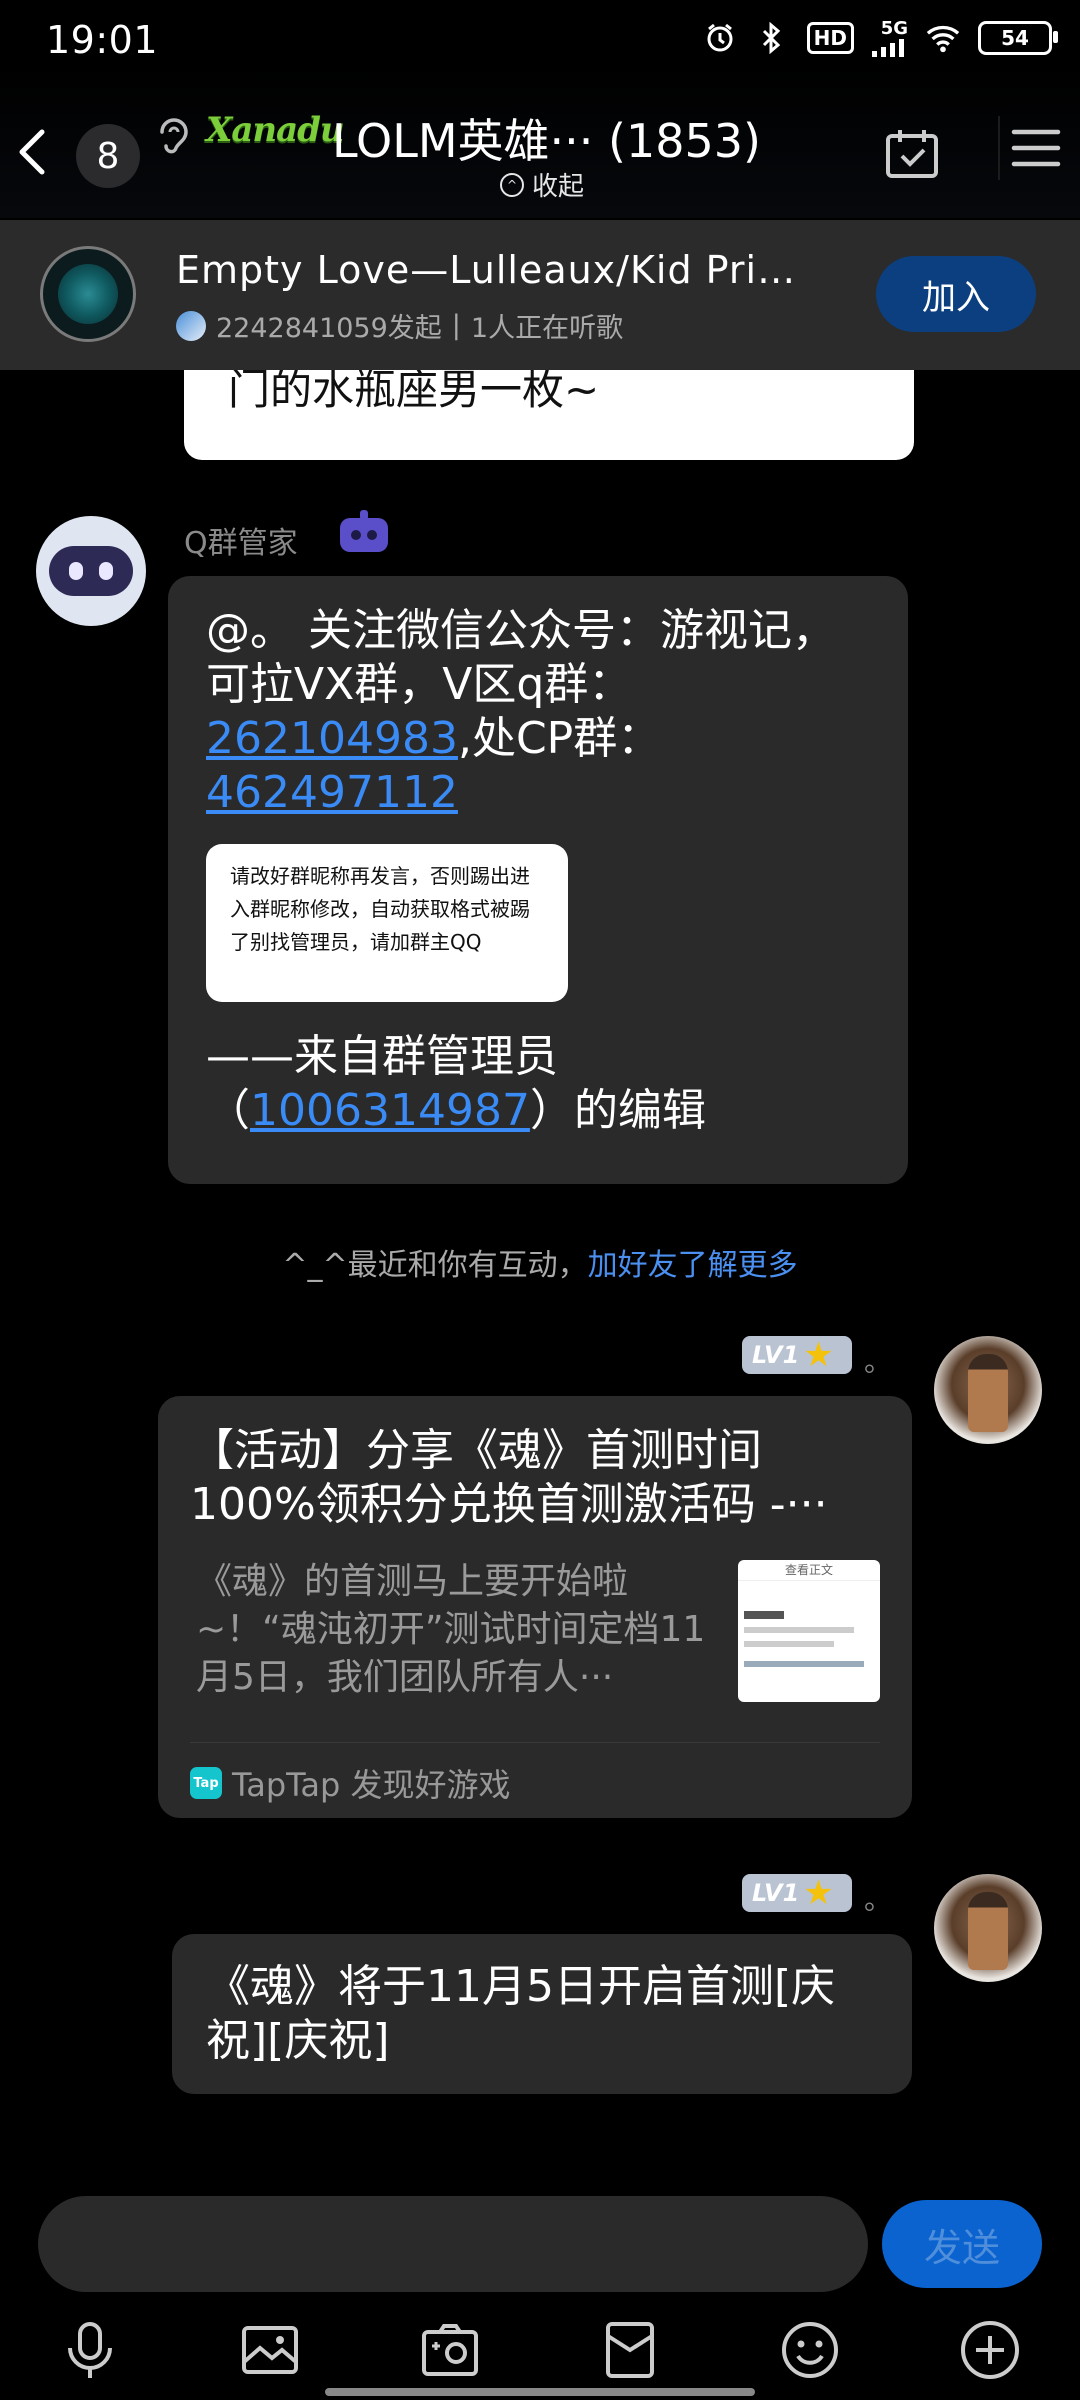 The height and width of the screenshot is (2400, 1080). Describe the element at coordinates (540, 2392) in the screenshot. I see `home-indicator` at that location.